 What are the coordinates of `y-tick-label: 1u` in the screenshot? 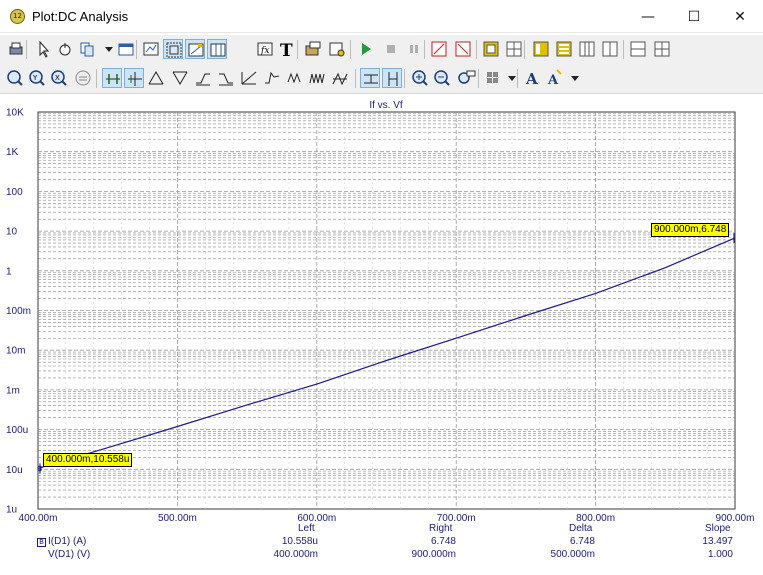 It's located at (11, 510).